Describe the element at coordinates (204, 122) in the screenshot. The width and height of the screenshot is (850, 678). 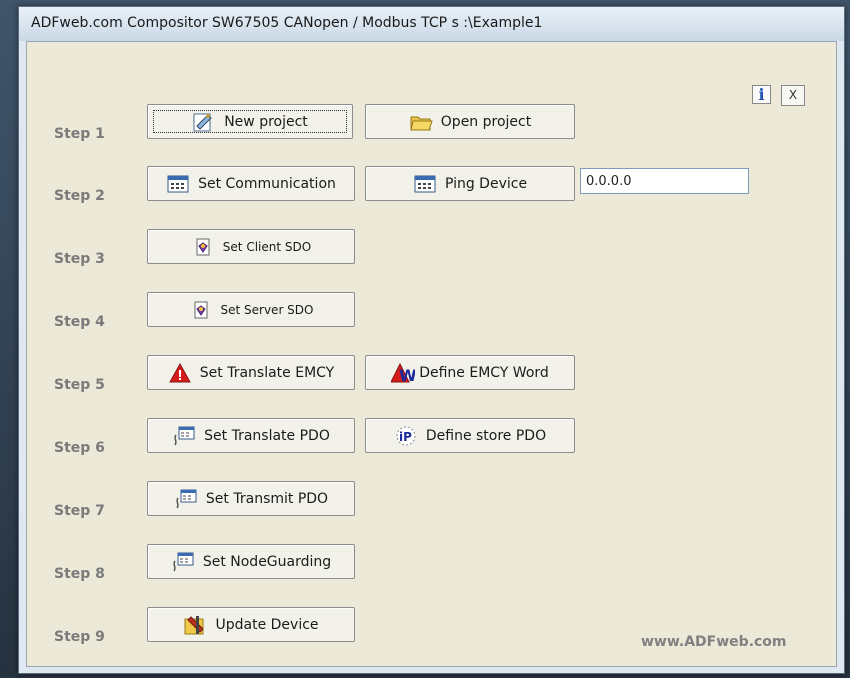
I see `new-project-icon` at that location.